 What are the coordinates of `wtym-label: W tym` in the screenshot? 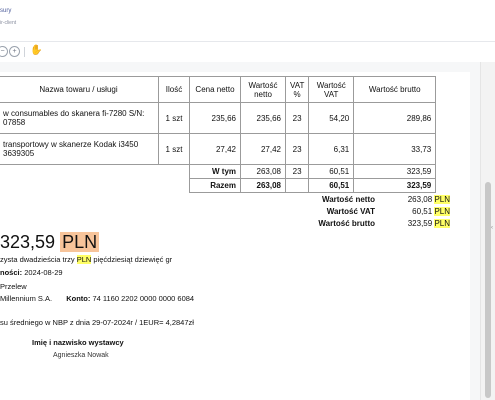 It's located at (215, 171).